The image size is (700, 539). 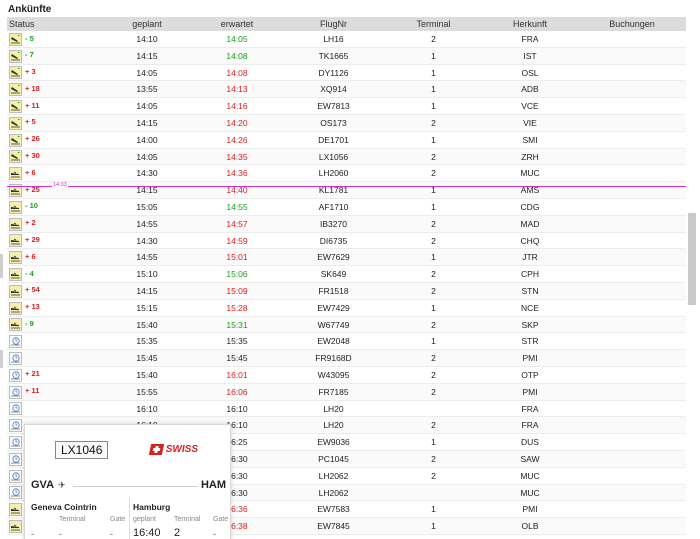 What do you see at coordinates (433, 24) in the screenshot?
I see `header-terminal: Terminal` at bounding box center [433, 24].